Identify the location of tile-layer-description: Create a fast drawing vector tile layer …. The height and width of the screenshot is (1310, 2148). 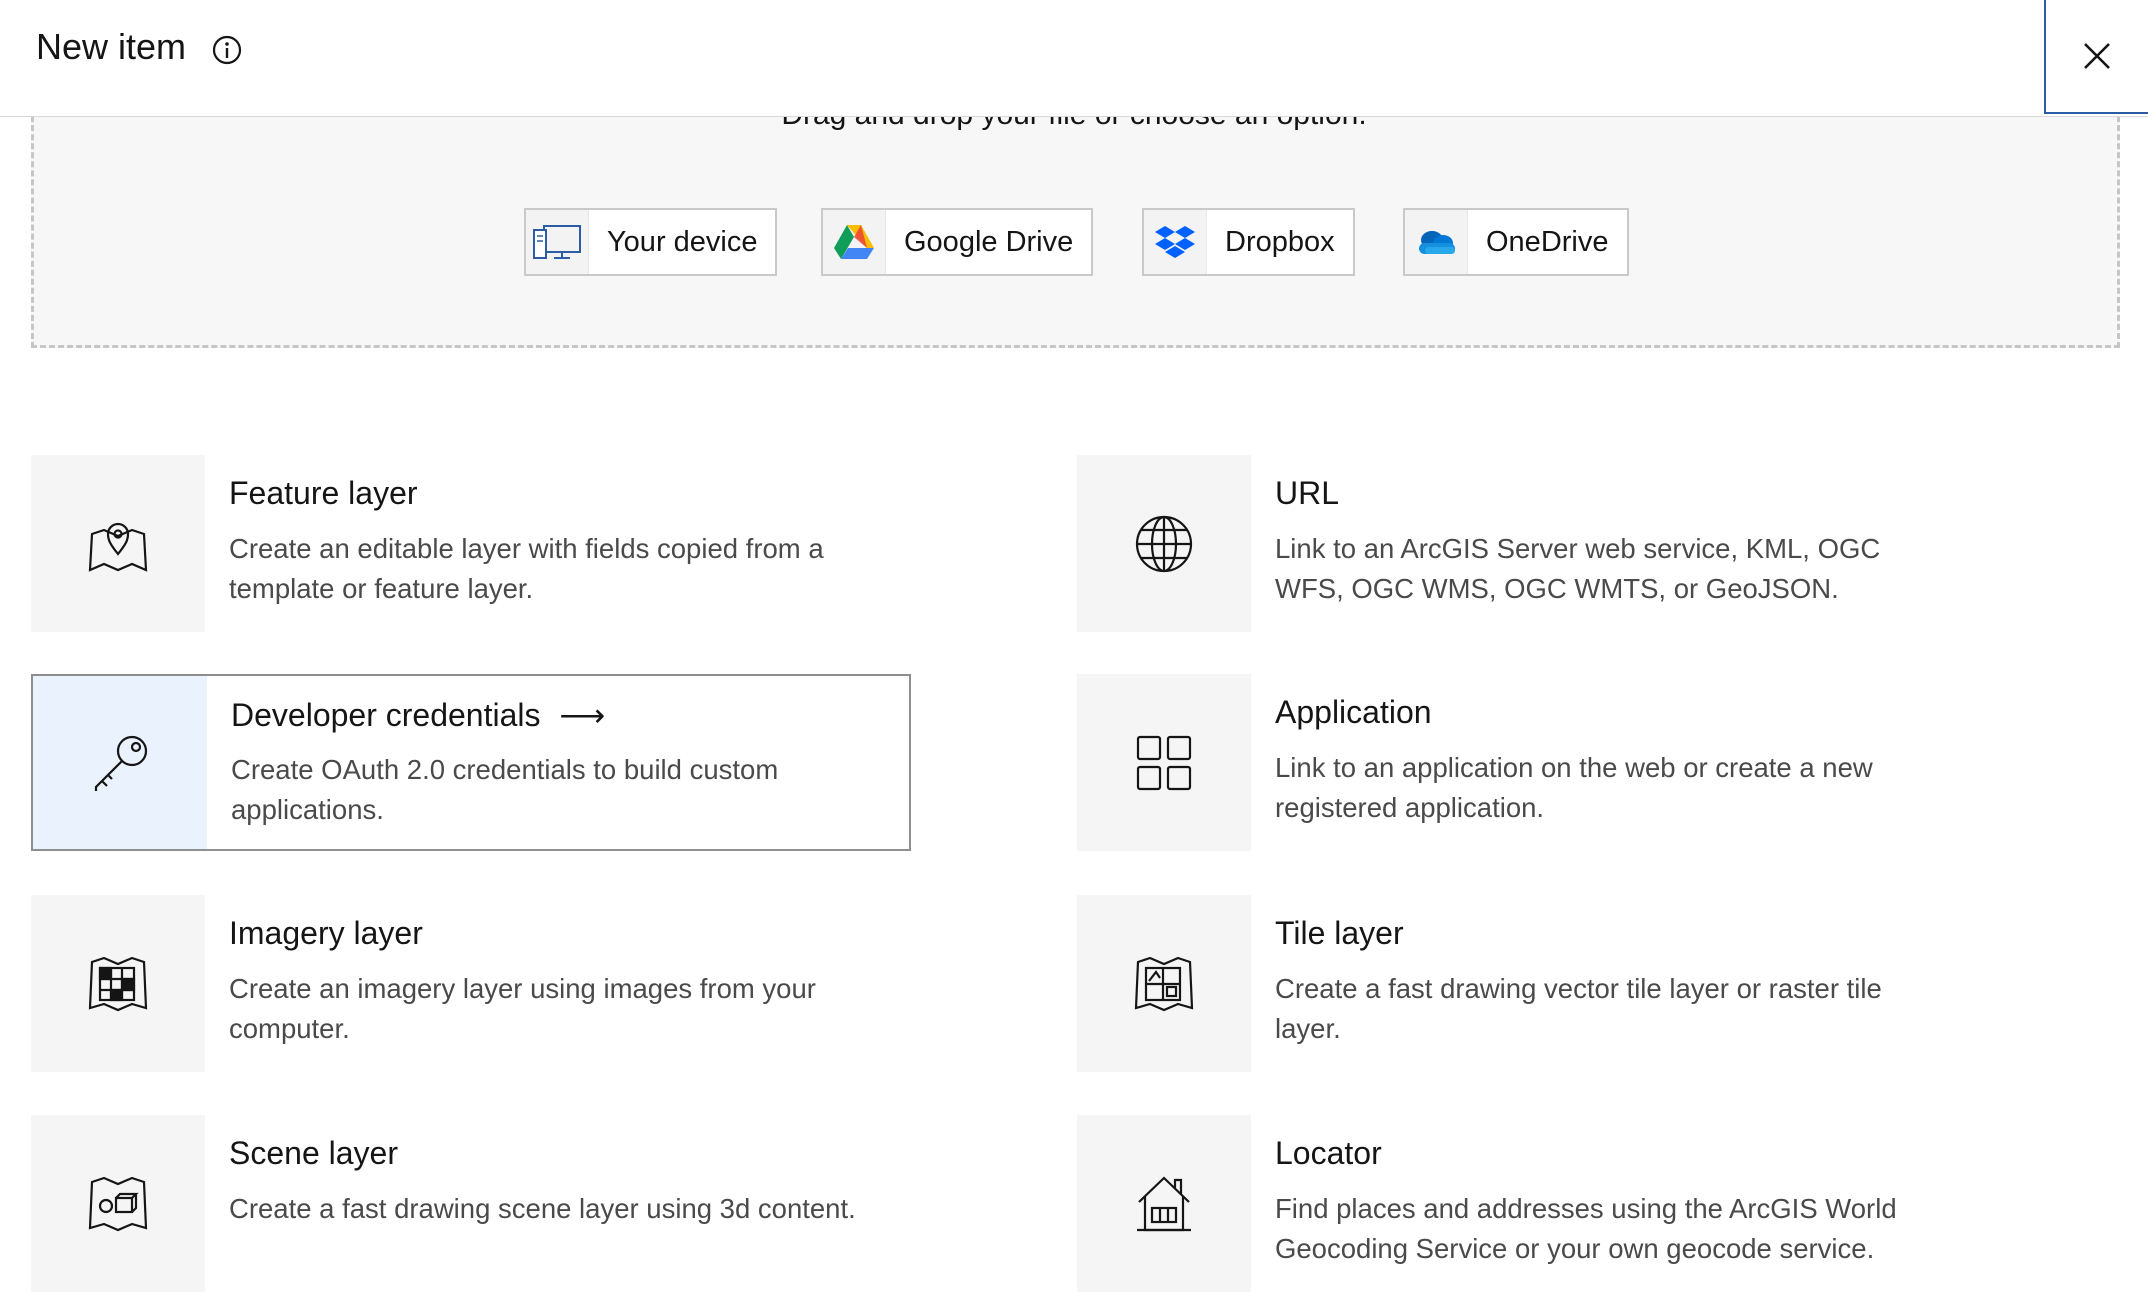
(1578, 1008).